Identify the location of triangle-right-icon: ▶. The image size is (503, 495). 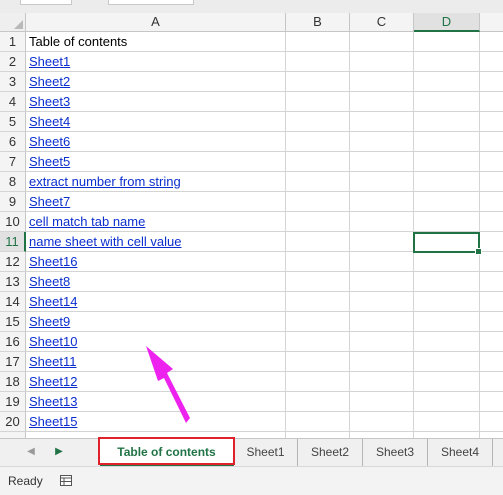
(59, 452).